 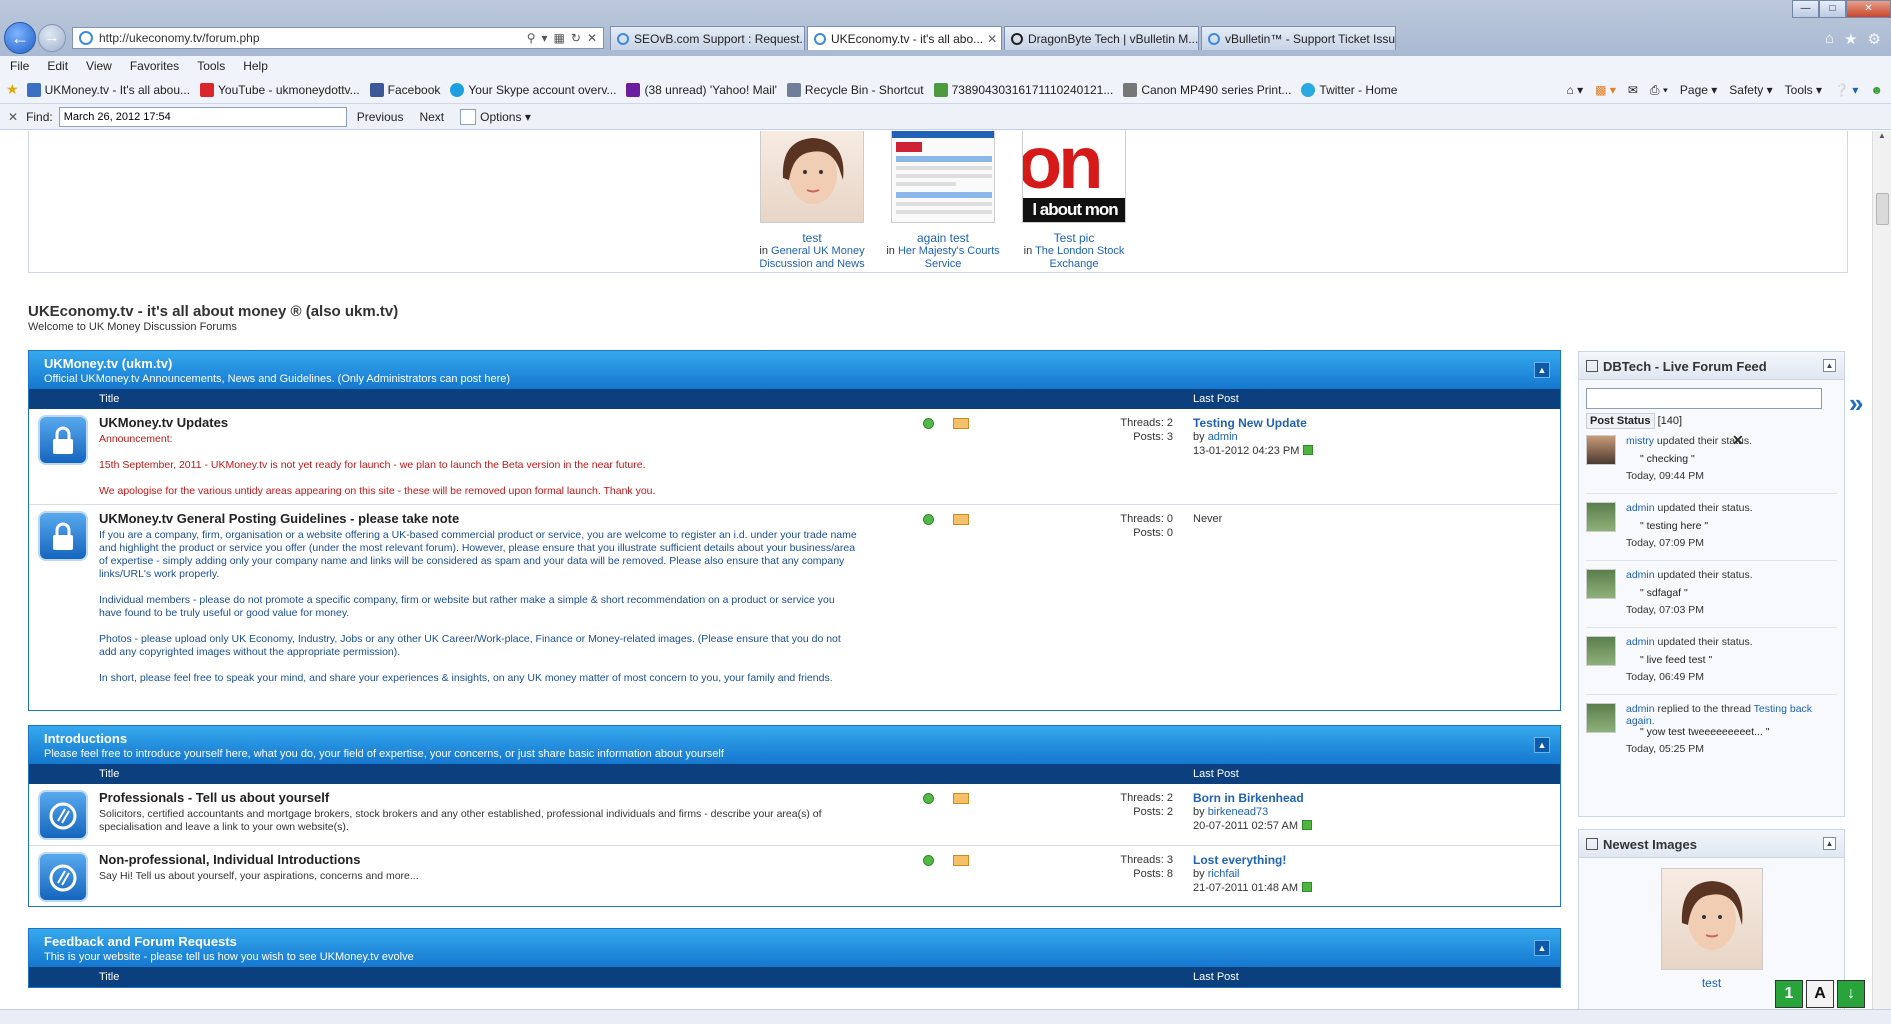 I want to click on gallery-forum: in General UK Money Discussion and News, so click(x=812, y=258).